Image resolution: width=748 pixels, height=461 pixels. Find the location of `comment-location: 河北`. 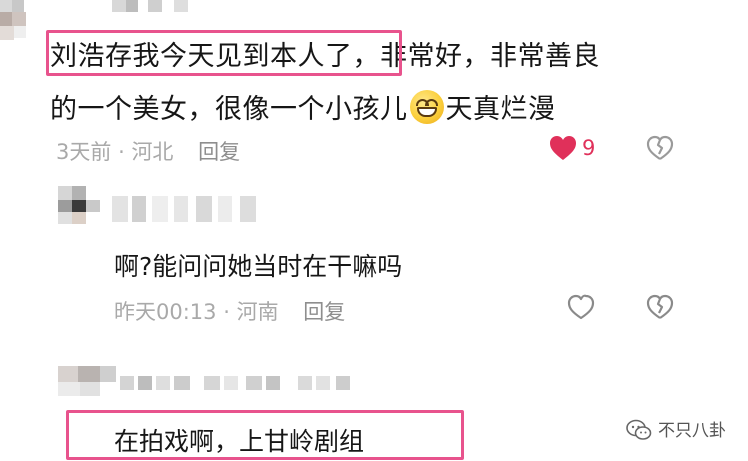

comment-location: 河北 is located at coordinates (152, 152).